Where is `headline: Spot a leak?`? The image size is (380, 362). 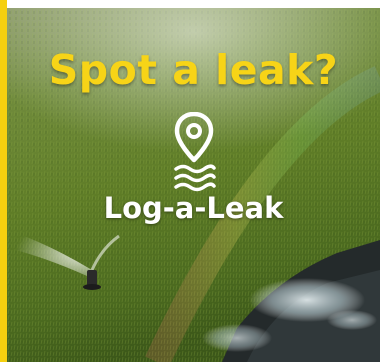 headline: Spot a leak? is located at coordinates (193, 70).